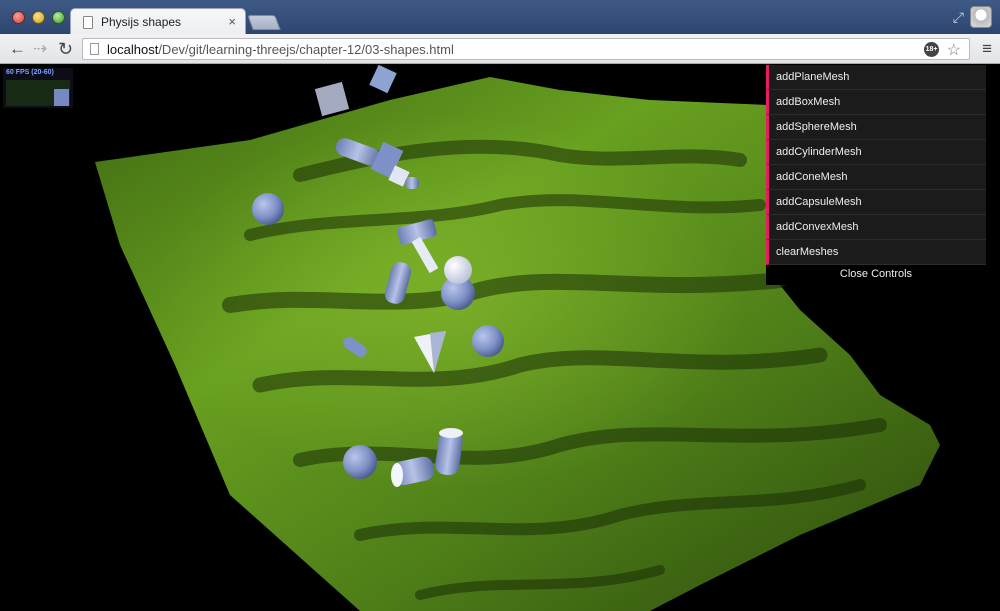 This screenshot has height=611, width=1000. What do you see at coordinates (397, 475) in the screenshot?
I see `cylinder-cap` at bounding box center [397, 475].